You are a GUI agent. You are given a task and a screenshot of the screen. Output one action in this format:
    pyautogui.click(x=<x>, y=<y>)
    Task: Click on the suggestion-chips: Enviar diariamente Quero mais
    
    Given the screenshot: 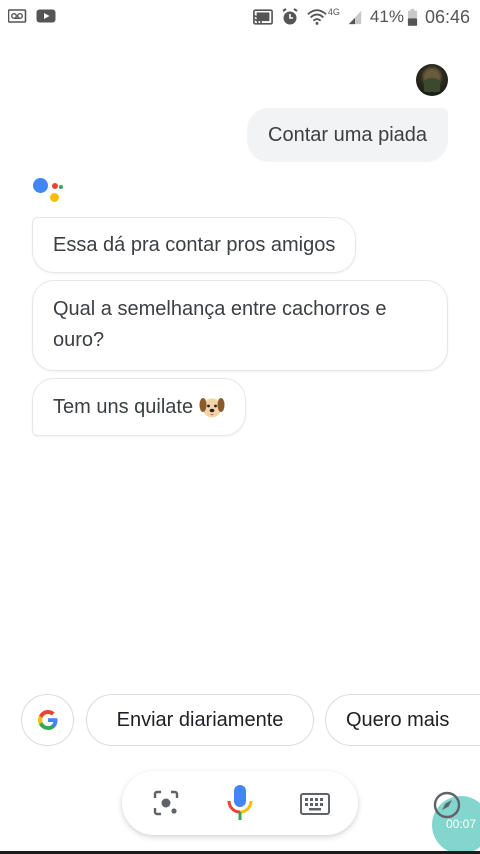 What is the action you would take?
    pyautogui.click(x=240, y=720)
    